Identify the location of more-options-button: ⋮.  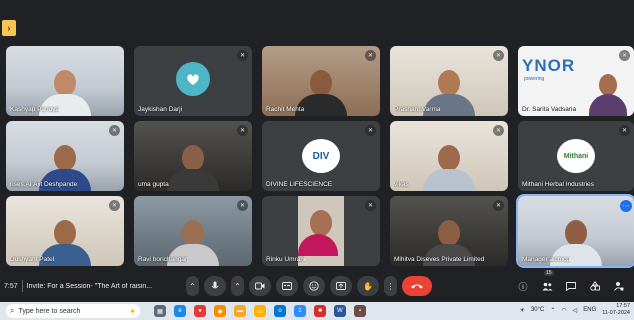
(390, 286).